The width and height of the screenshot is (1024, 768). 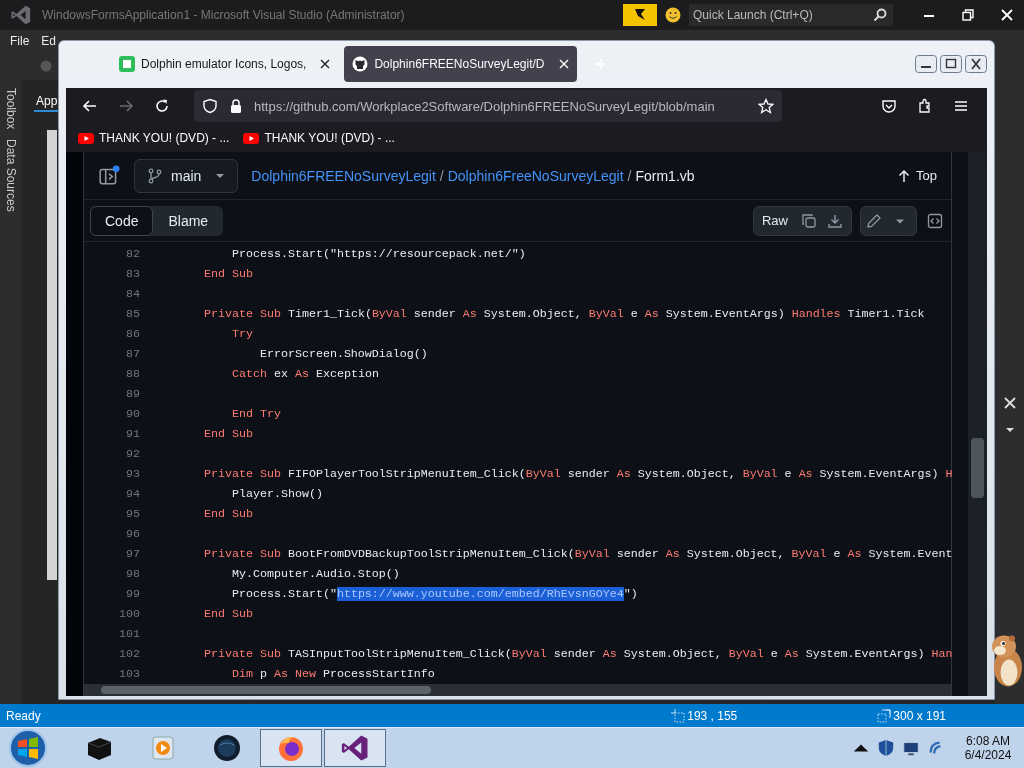 I want to click on side-tab: Data Sources, so click(x=11, y=176).